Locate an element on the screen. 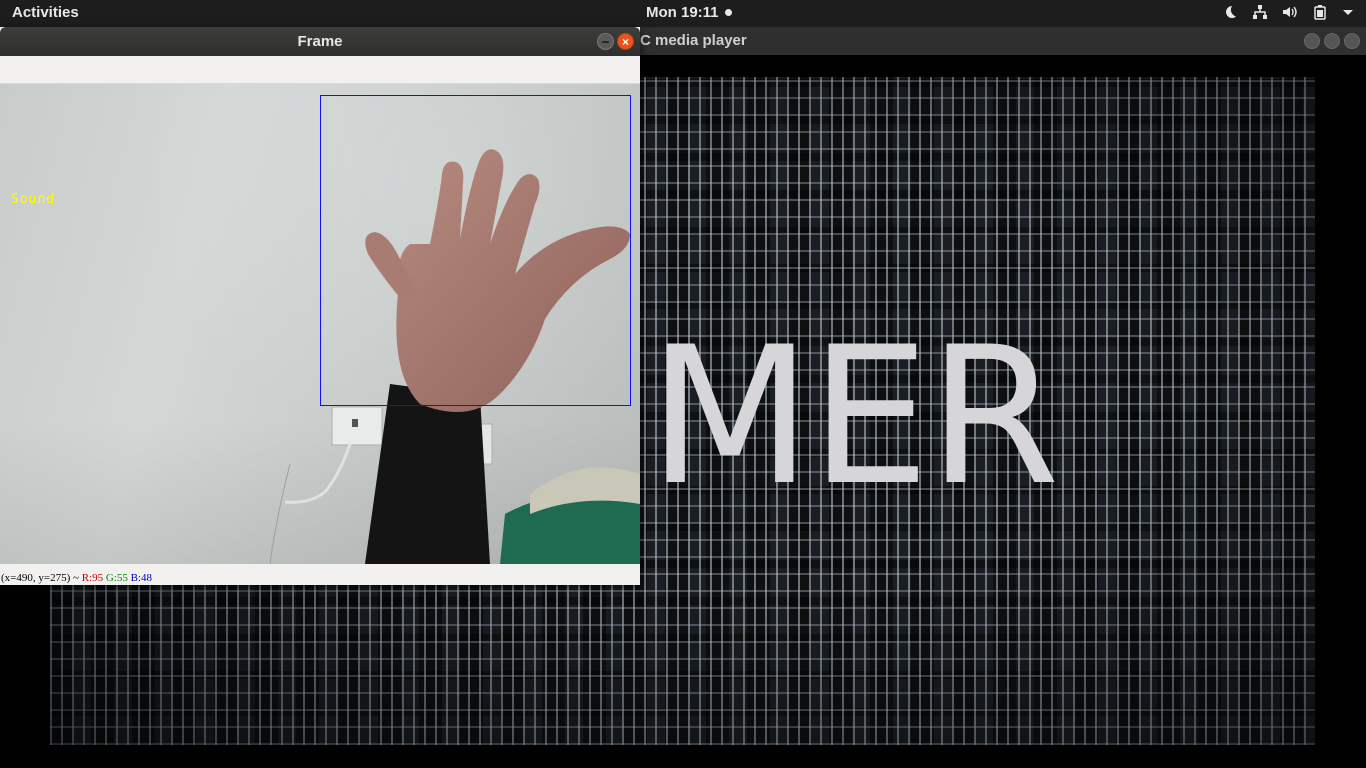 The image size is (1366, 768). pixel-blue-value: B:48 is located at coordinates (141, 578).